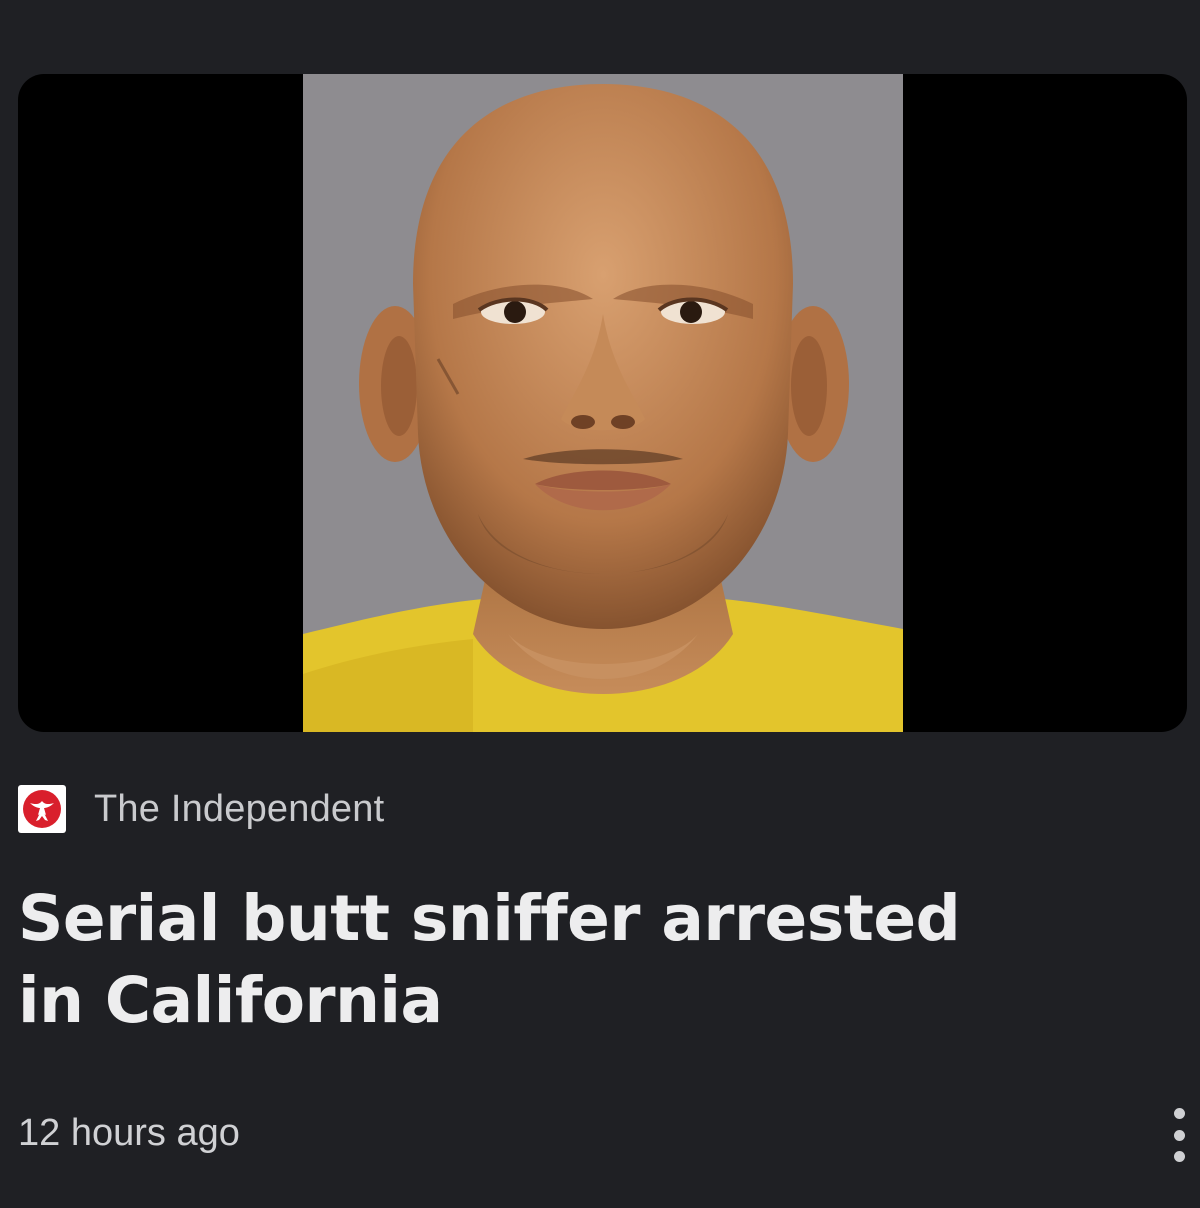  Describe the element at coordinates (239, 809) in the screenshot. I see `source-name: The Independent` at that location.